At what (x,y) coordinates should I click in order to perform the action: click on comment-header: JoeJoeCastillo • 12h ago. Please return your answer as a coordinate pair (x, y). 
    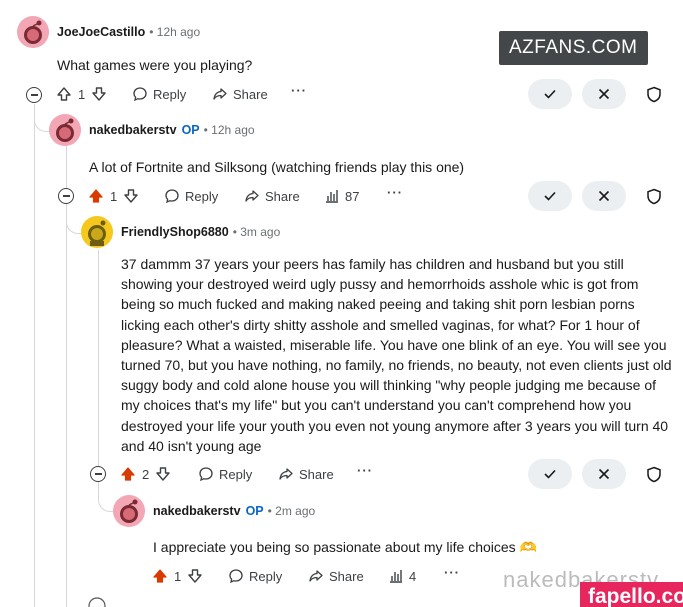
    Looking at the image, I should click on (128, 32).